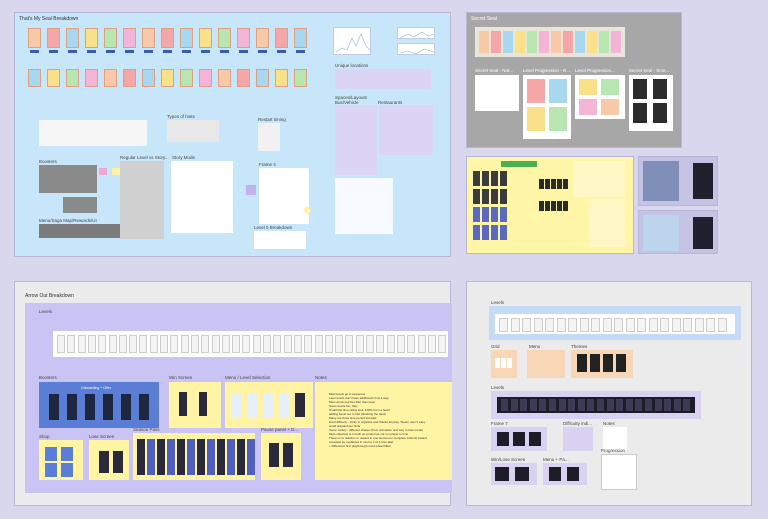 This screenshot has height=519, width=768. I want to click on secret-notes-card, so click(497, 93).